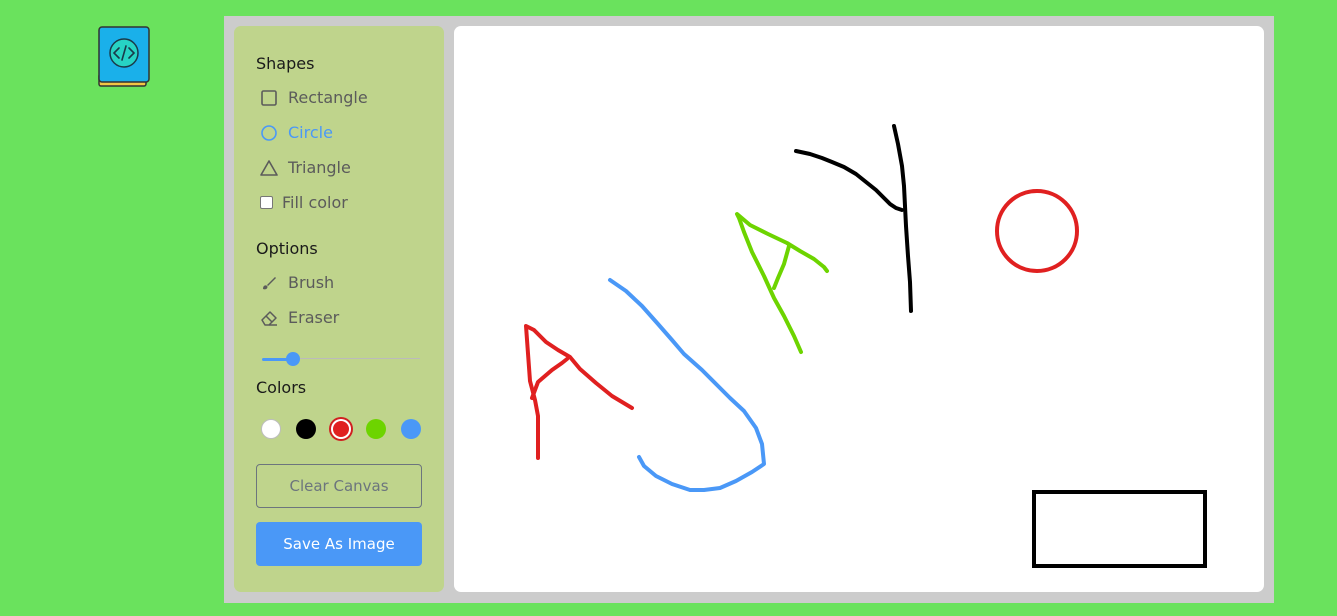  I want to click on stroke-blue-j, so click(687, 385).